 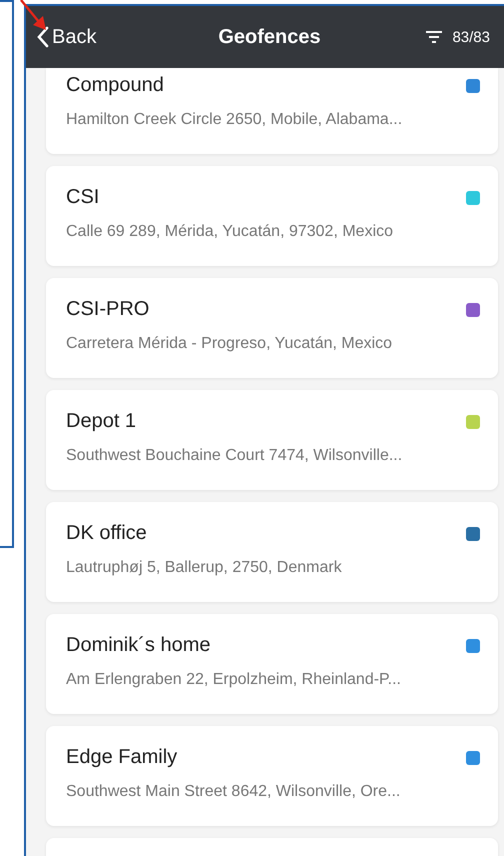 What do you see at coordinates (33, 15) in the screenshot?
I see `pointer-arrow-icon` at bounding box center [33, 15].